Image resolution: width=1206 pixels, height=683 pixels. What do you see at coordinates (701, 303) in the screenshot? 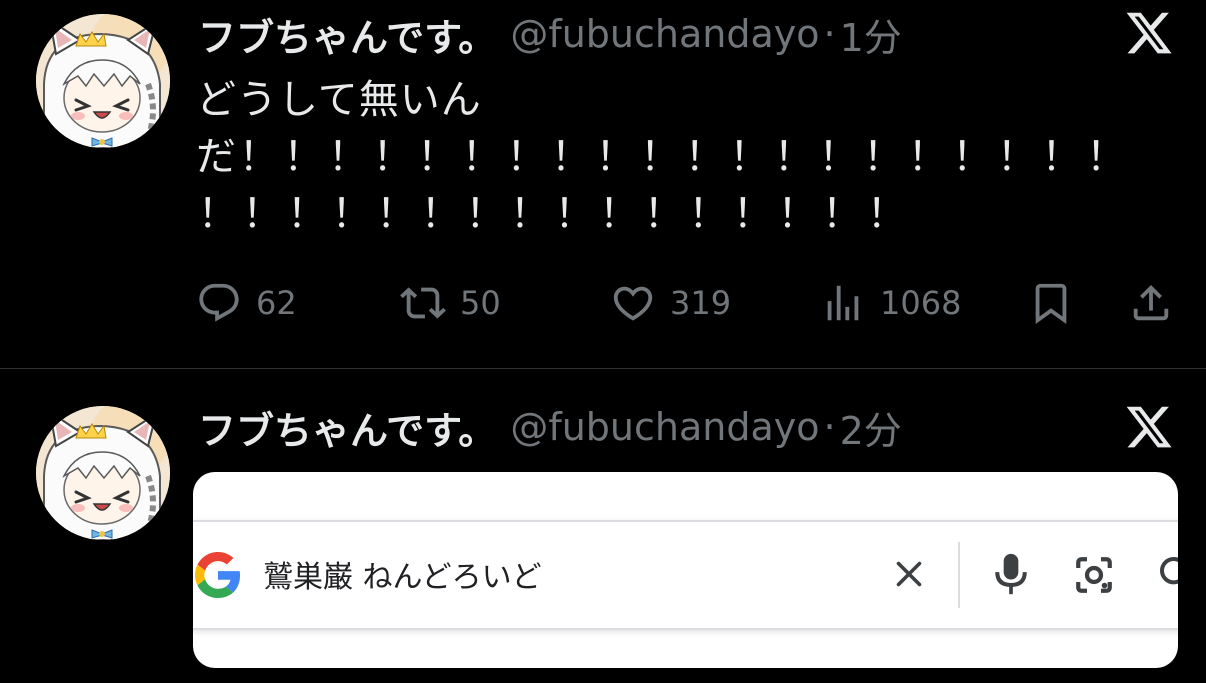
I see `like-count: 319` at bounding box center [701, 303].